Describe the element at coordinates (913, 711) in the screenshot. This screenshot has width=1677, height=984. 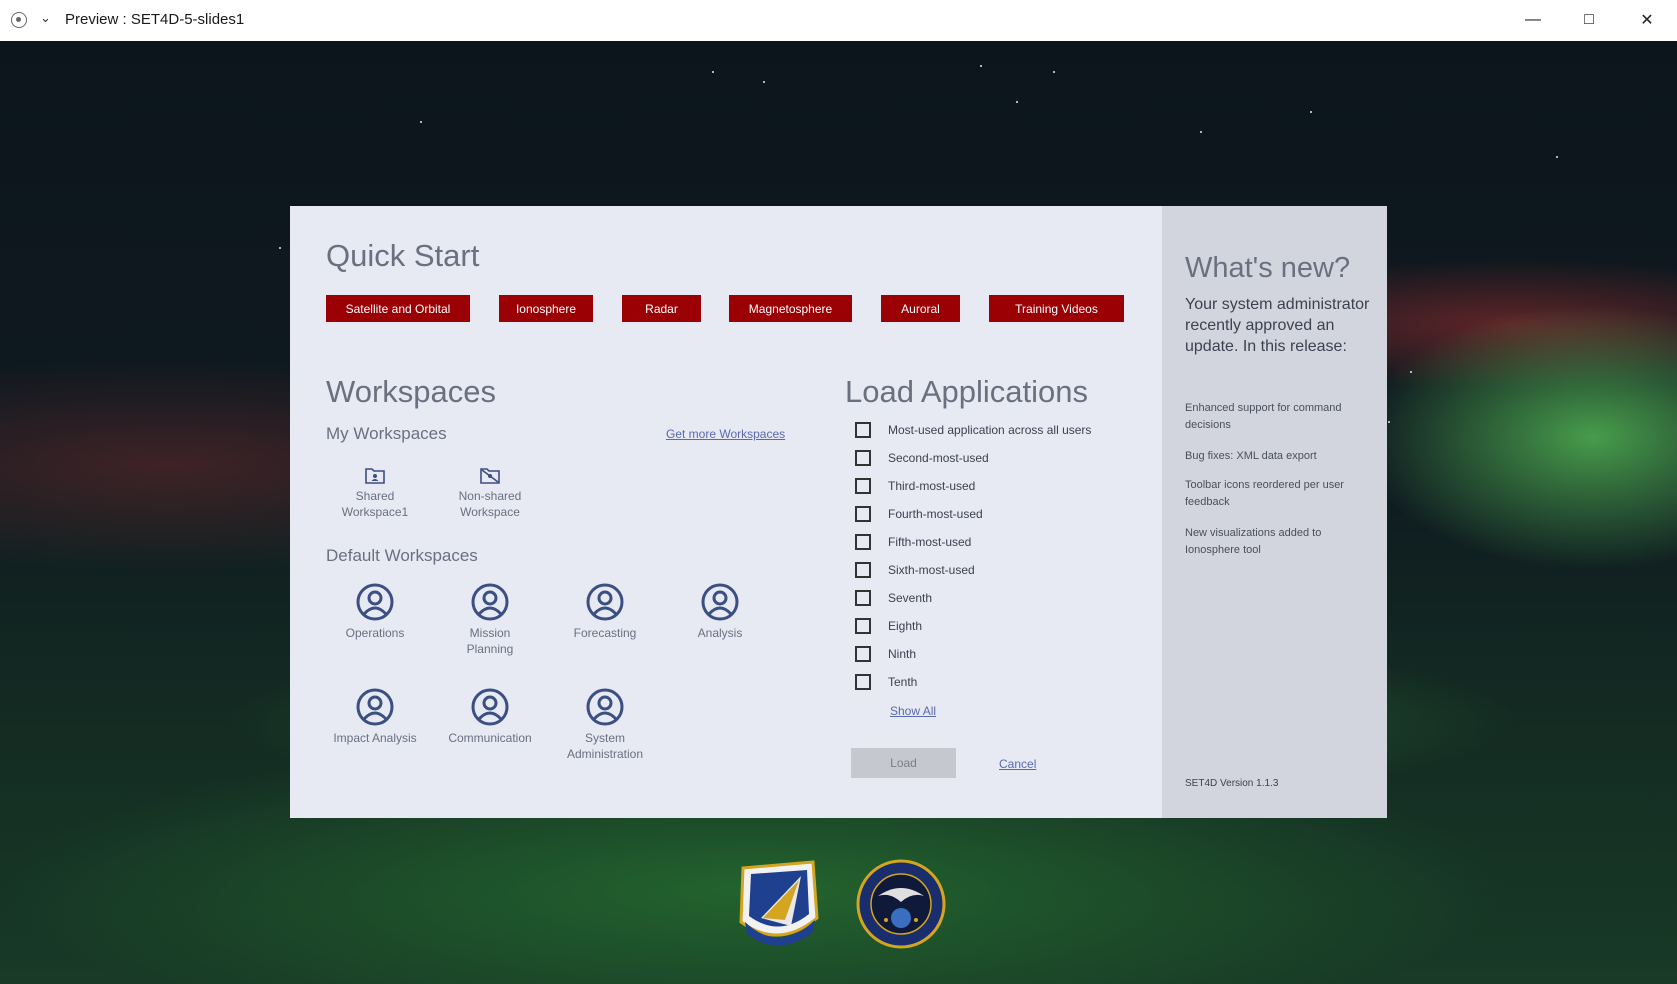
I see `show-all-link: Show All` at that location.